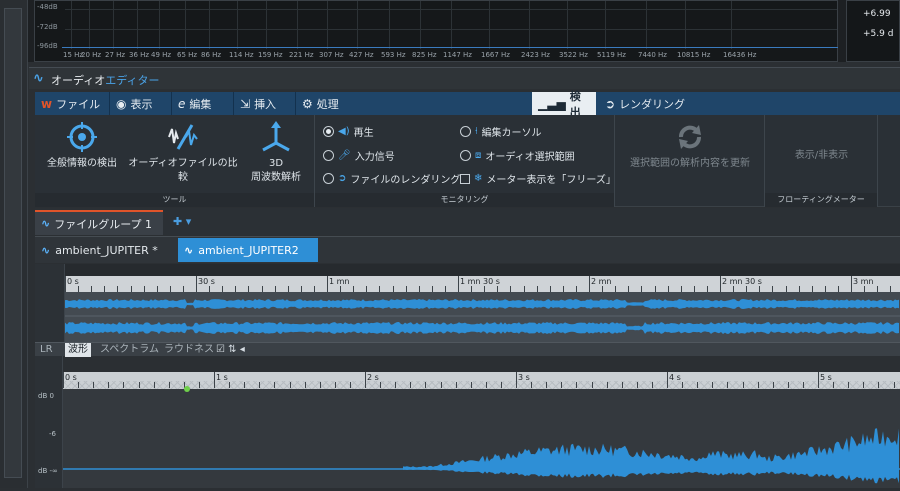 This screenshot has width=900, height=491. I want to click on tab-label: 処理, so click(327, 104).